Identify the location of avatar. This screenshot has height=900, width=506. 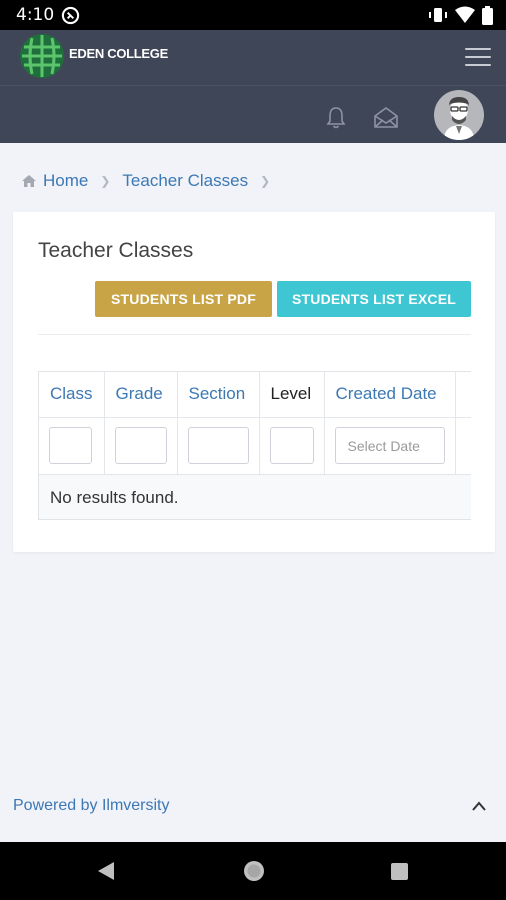
(459, 115).